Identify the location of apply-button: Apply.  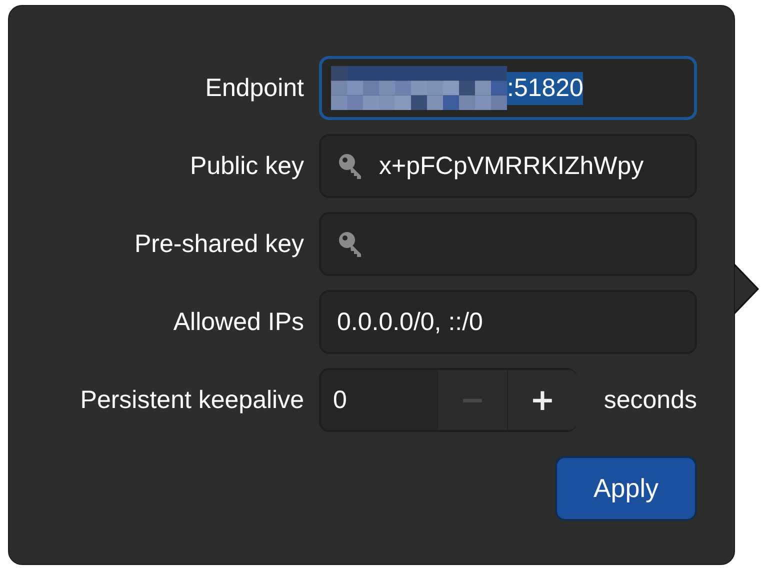
(626, 488).